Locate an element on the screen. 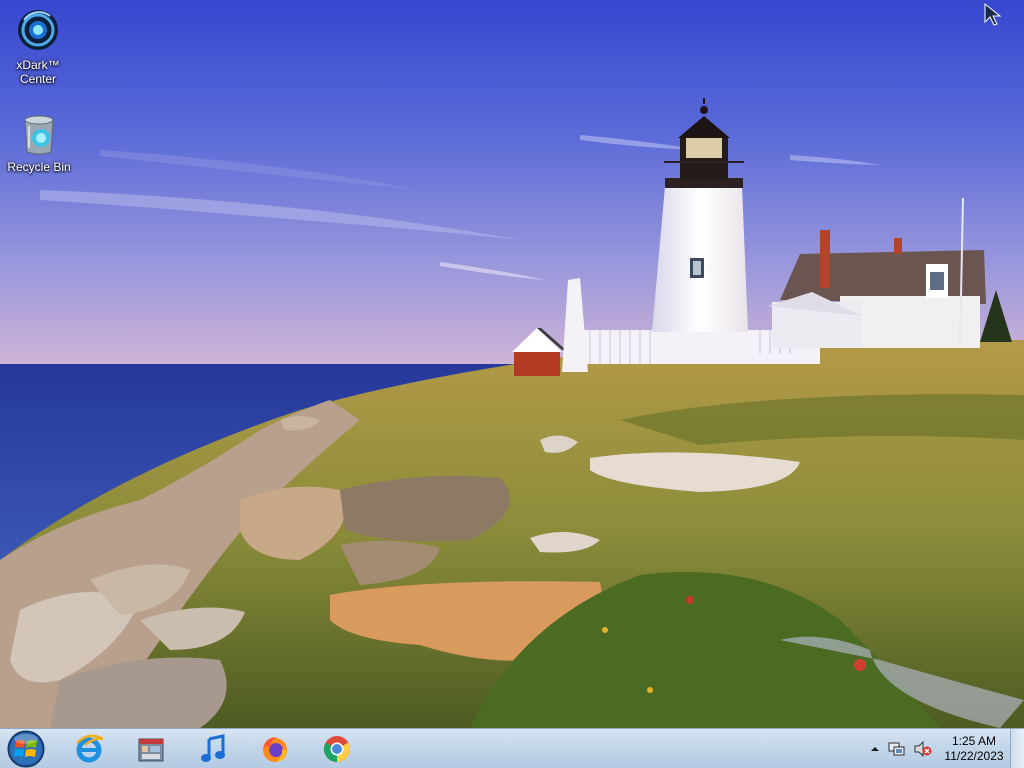  volume-muted-icon is located at coordinates (923, 749).